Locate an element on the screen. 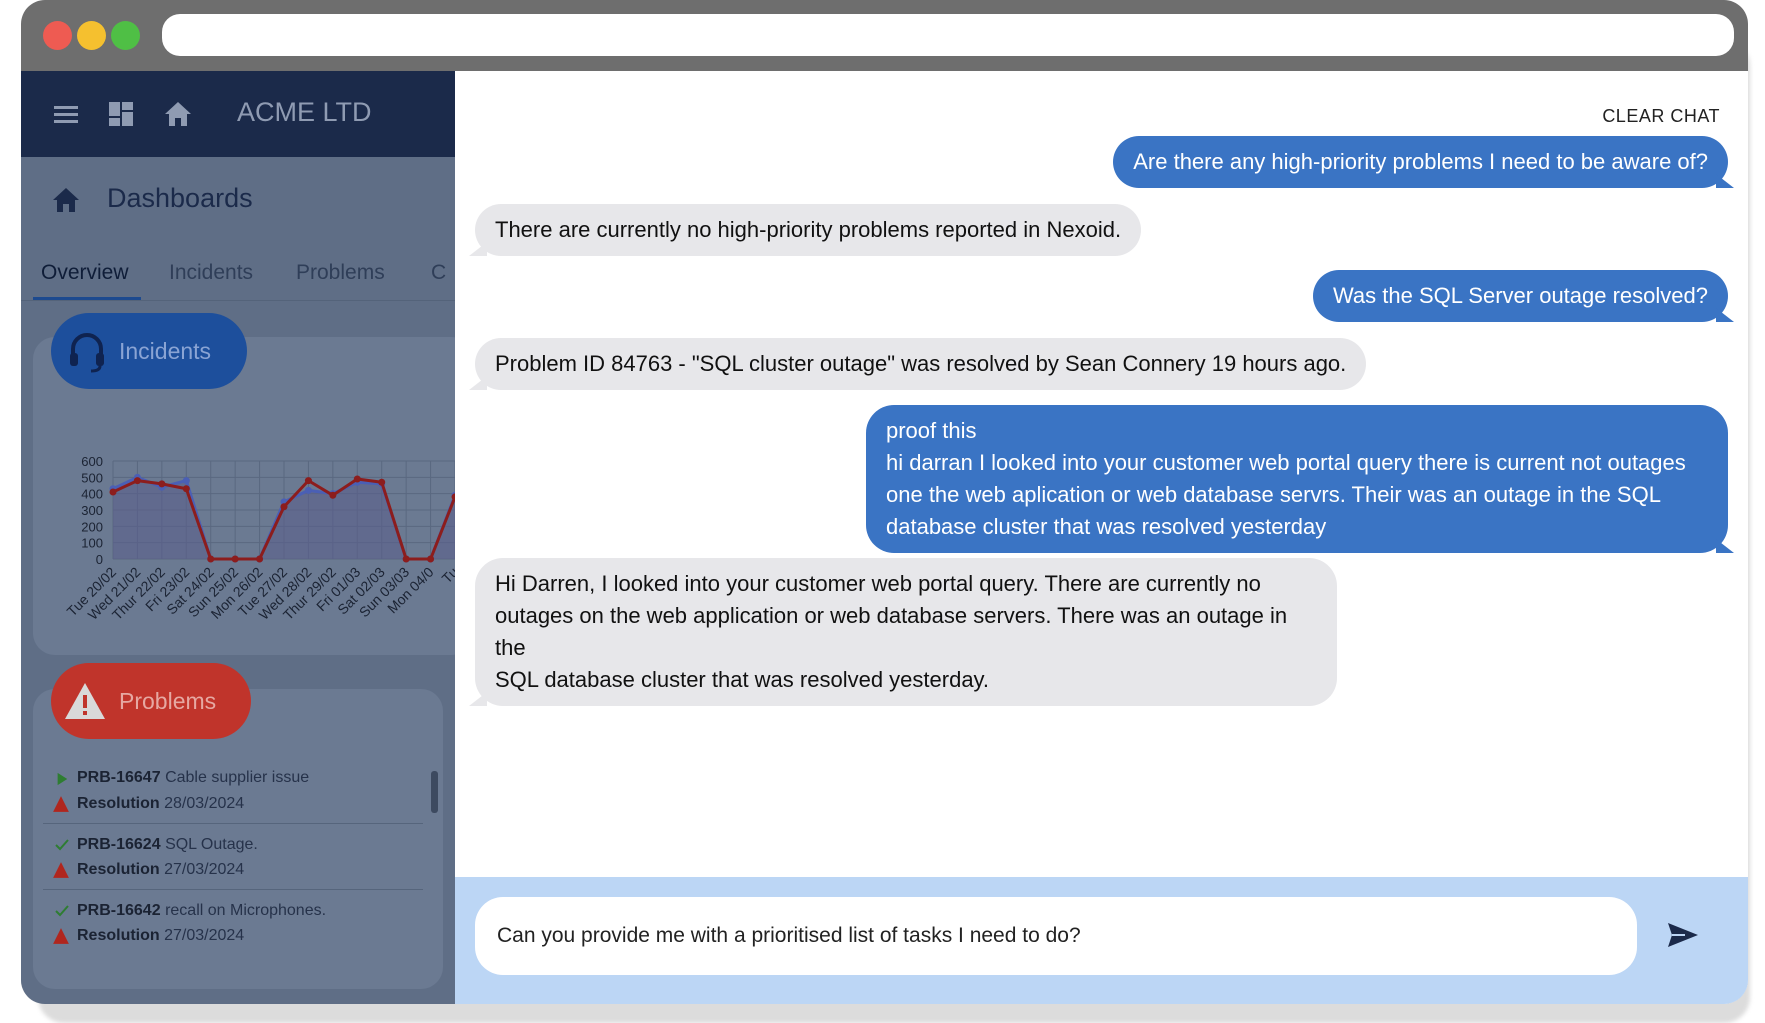 The width and height of the screenshot is (1765, 1023). problems-pill: Problems is located at coordinates (151, 701).